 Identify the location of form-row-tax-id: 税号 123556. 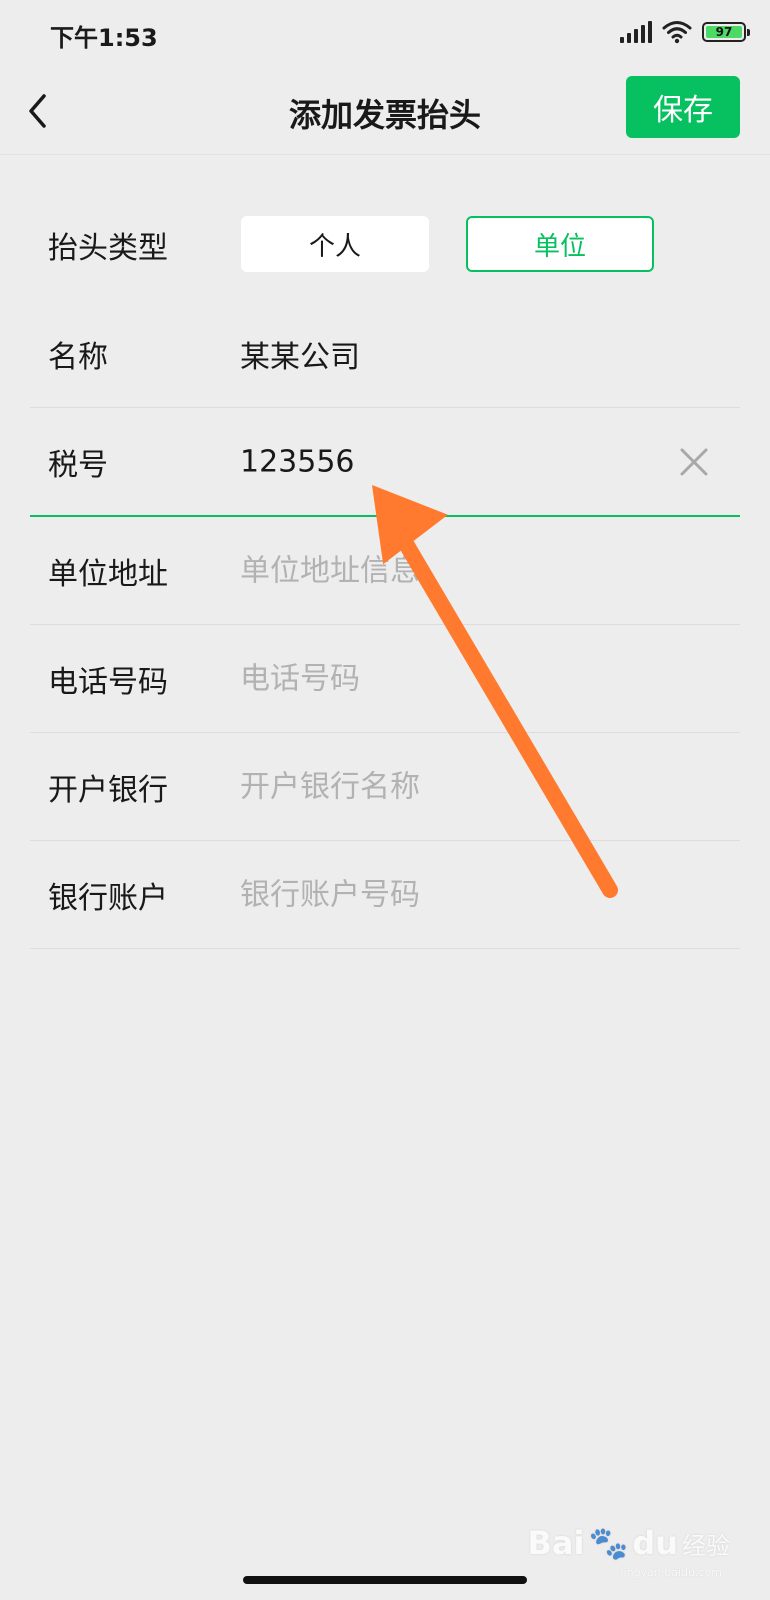
(385, 462).